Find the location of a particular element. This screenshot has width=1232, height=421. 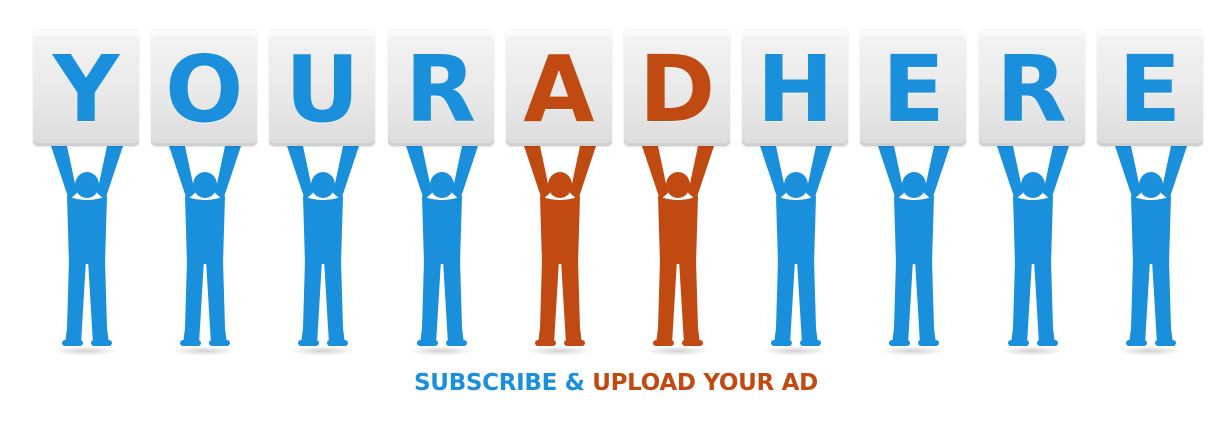

letter-block: O is located at coordinates (204, 87).